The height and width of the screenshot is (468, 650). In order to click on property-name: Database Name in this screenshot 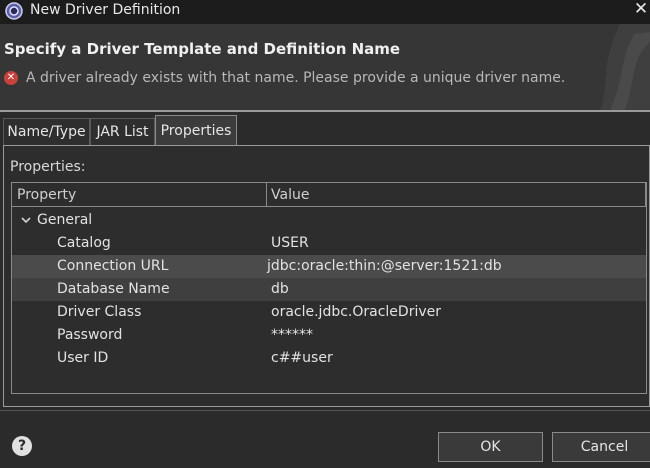, I will do `click(113, 289)`.